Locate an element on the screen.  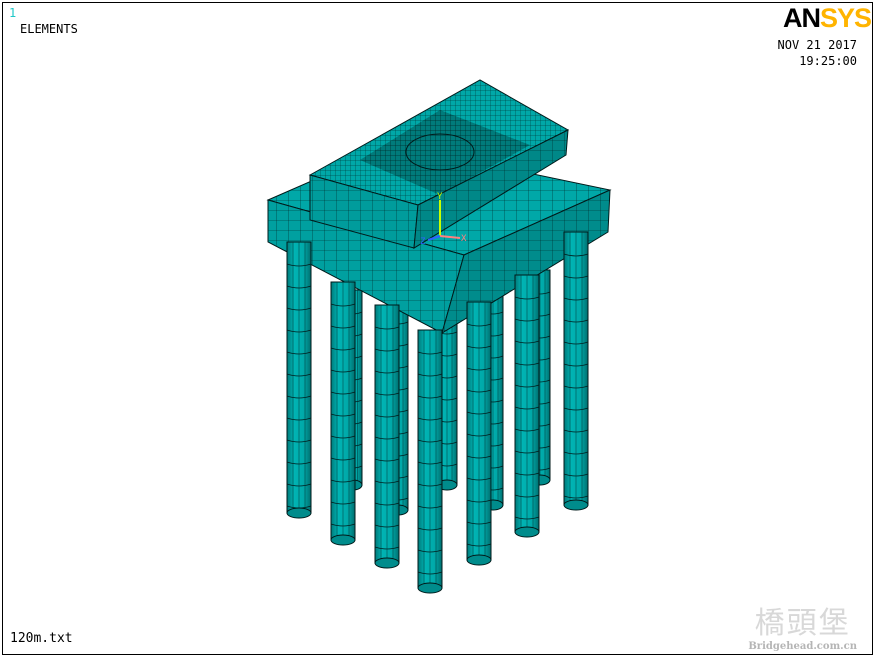
triad-y-label: Y is located at coordinates (440, 197).